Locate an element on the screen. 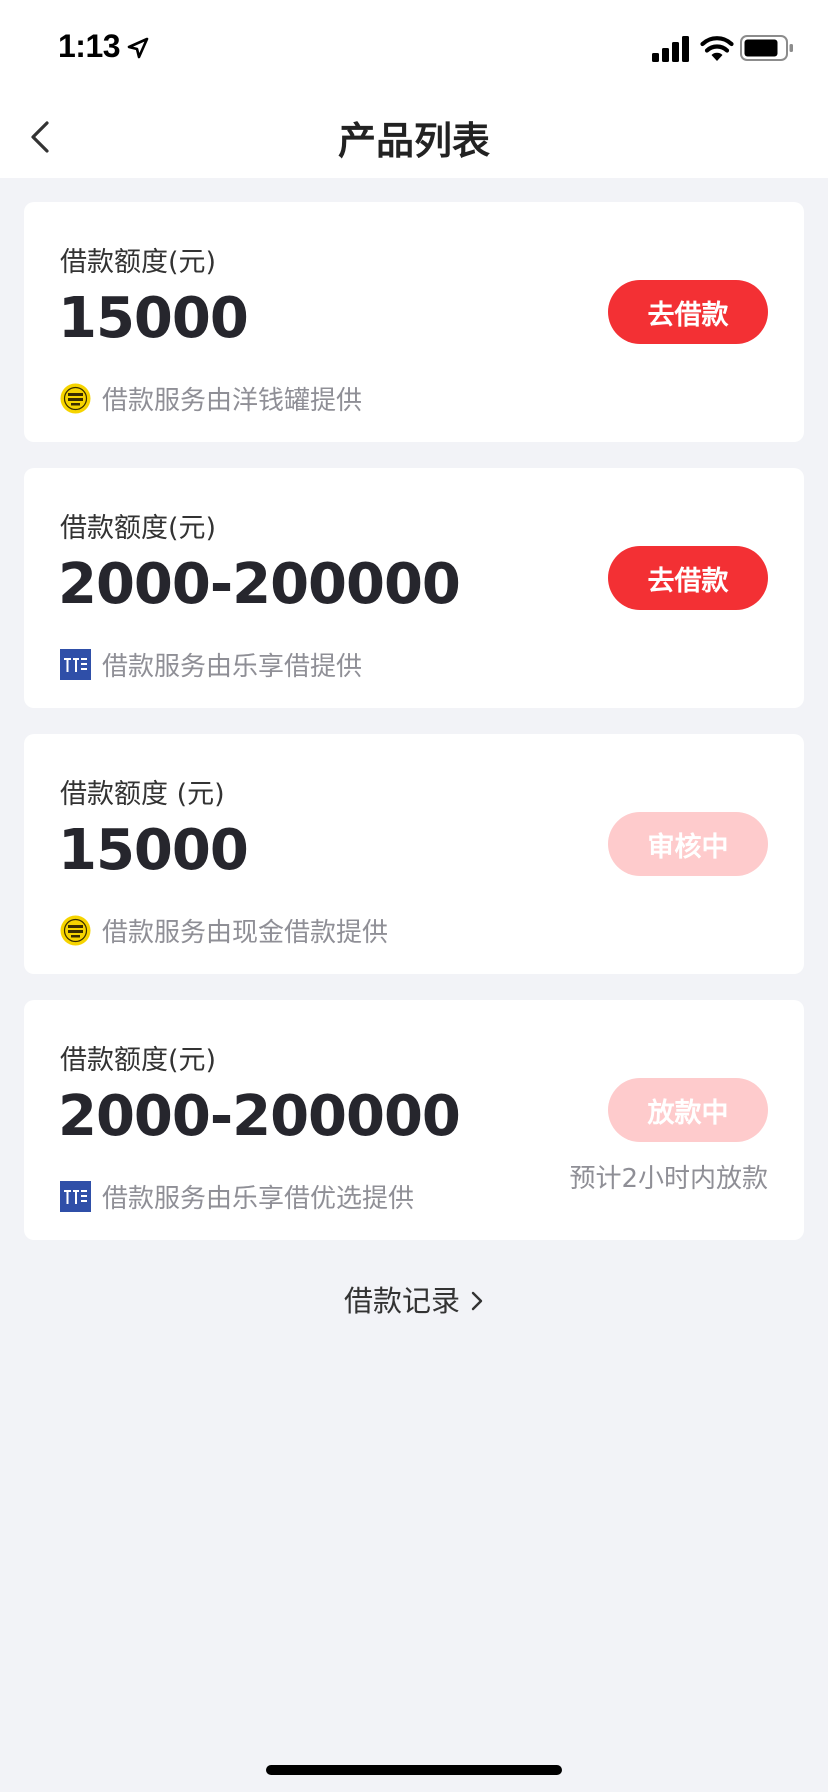 This screenshot has width=828, height=1792. loan-records-label: 借款记录 is located at coordinates (401, 1301).